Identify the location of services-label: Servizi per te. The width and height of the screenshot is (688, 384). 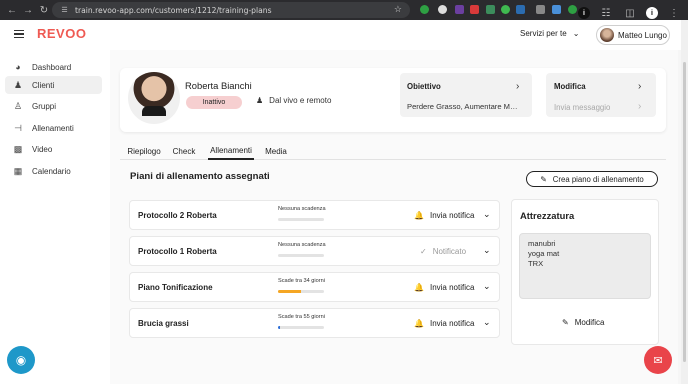
(543, 33).